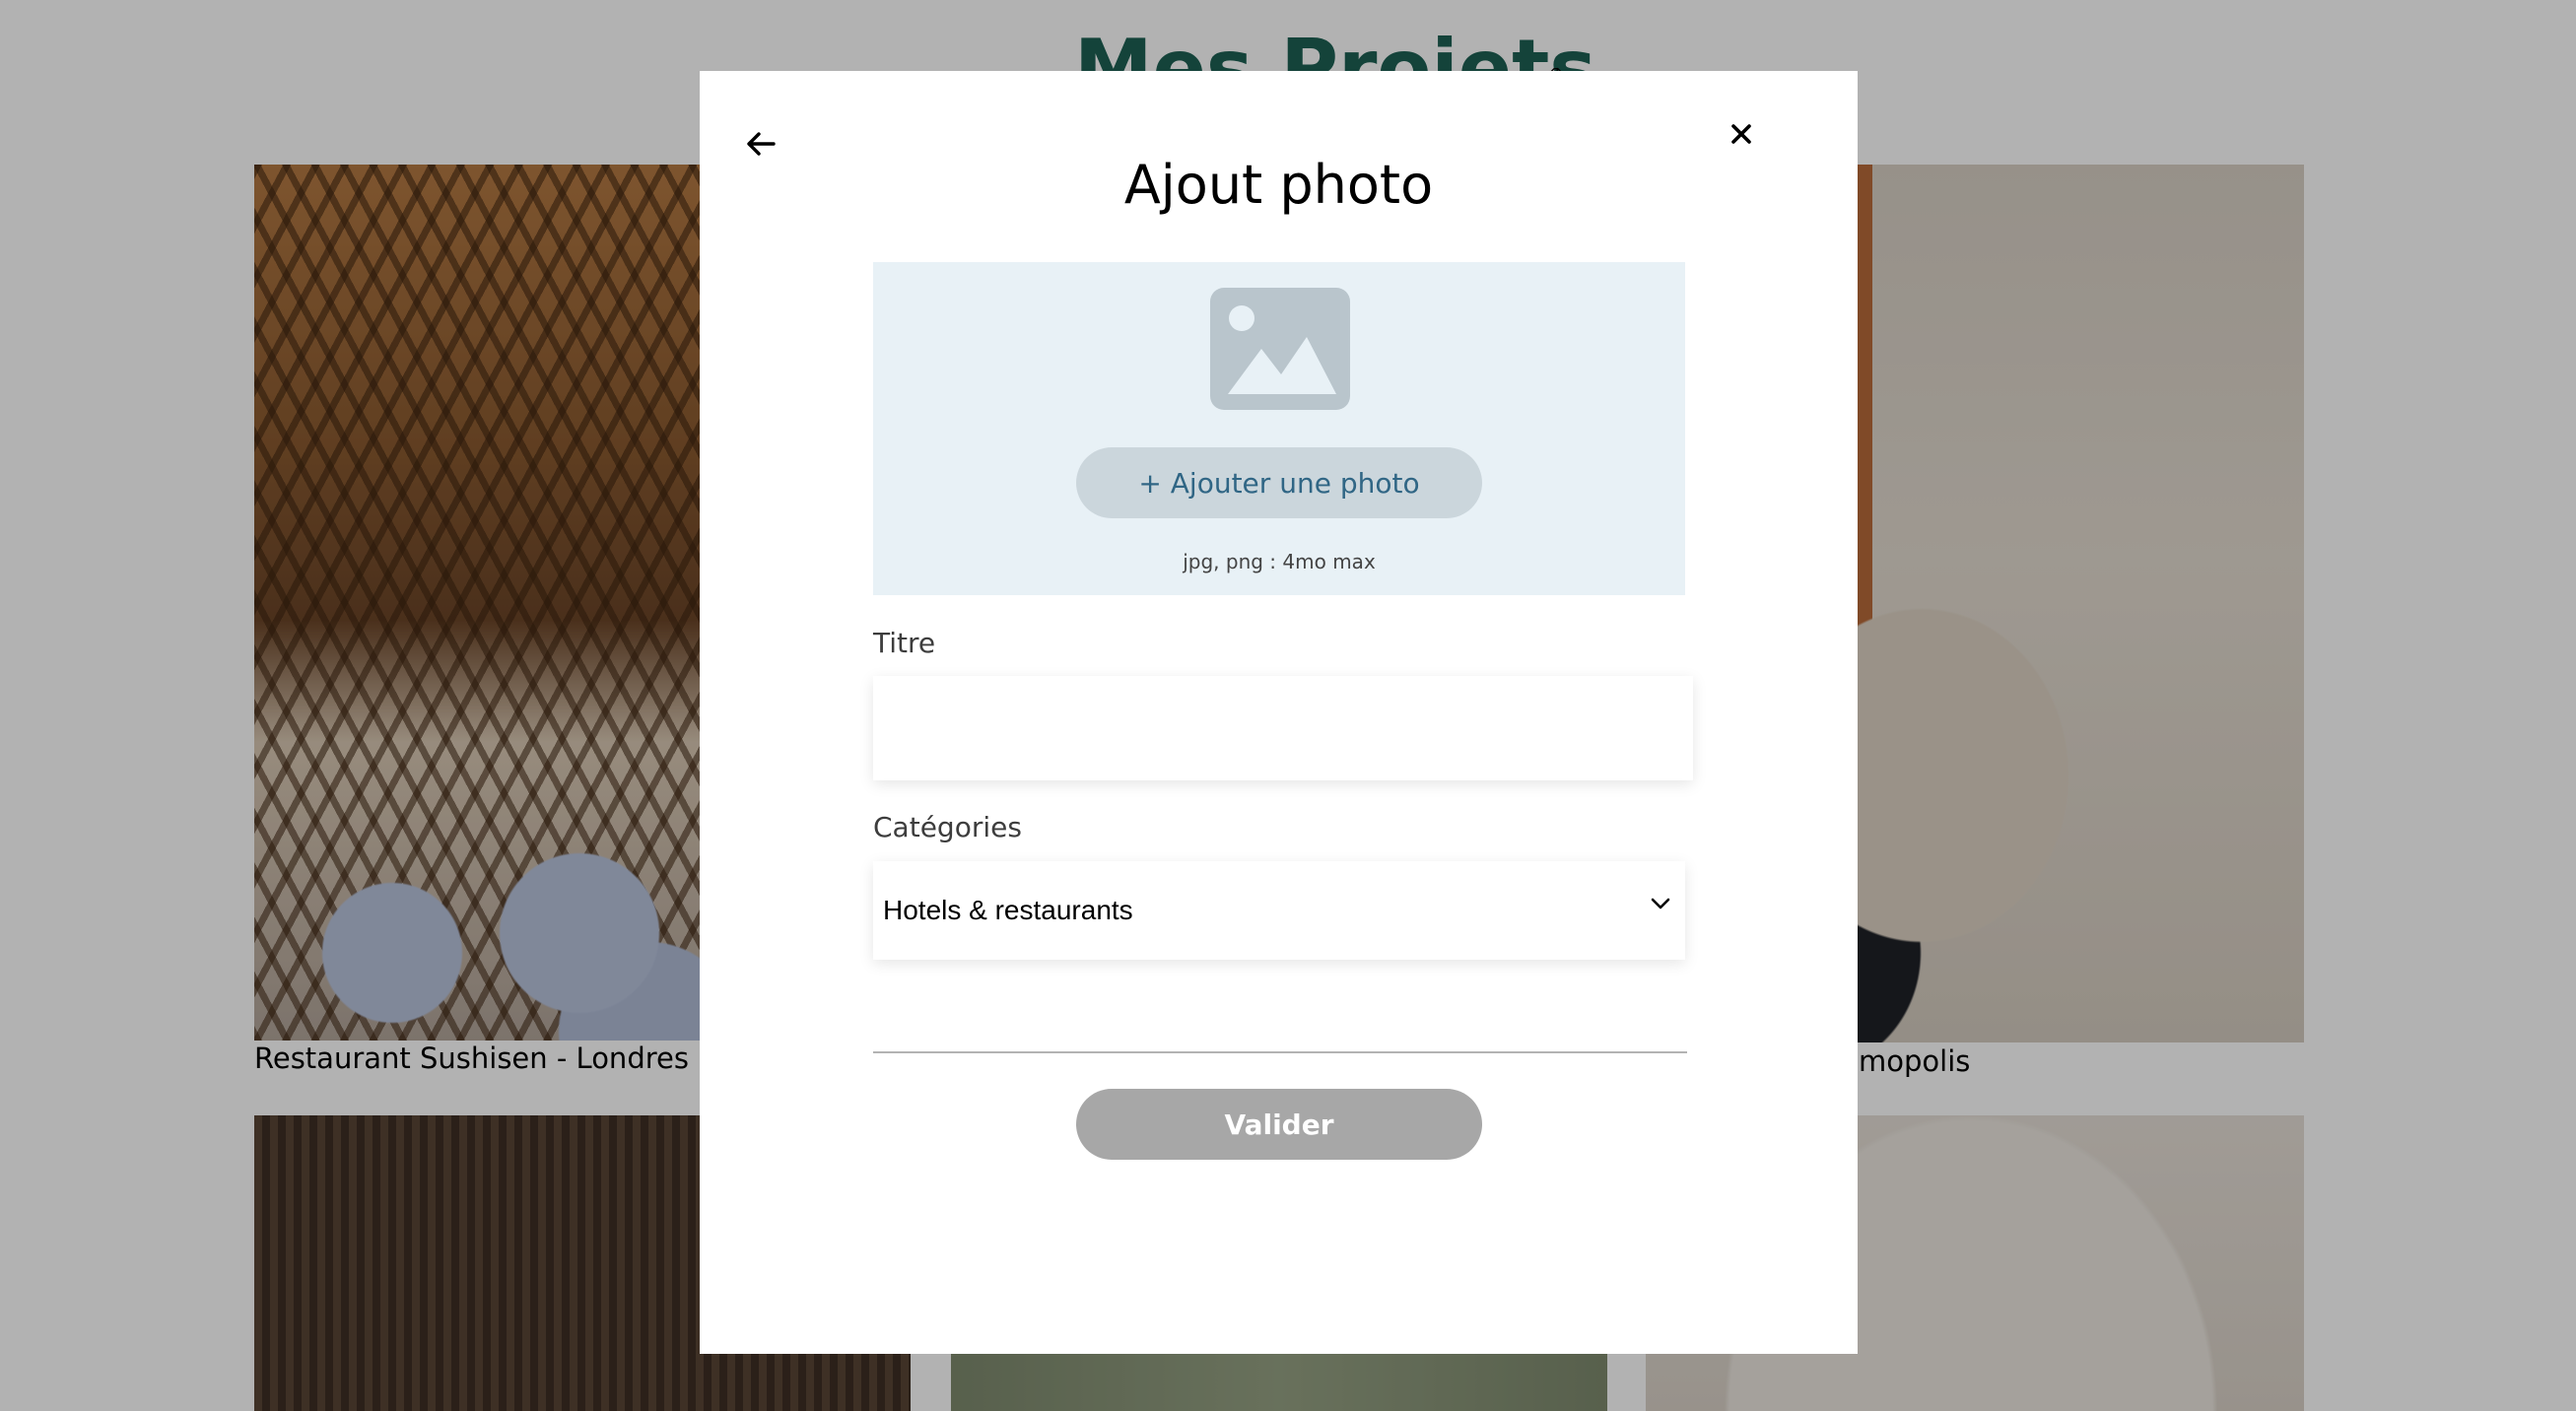  Describe the element at coordinates (1279, 483) in the screenshot. I see `add-photo-button: + Ajouter une photo` at that location.